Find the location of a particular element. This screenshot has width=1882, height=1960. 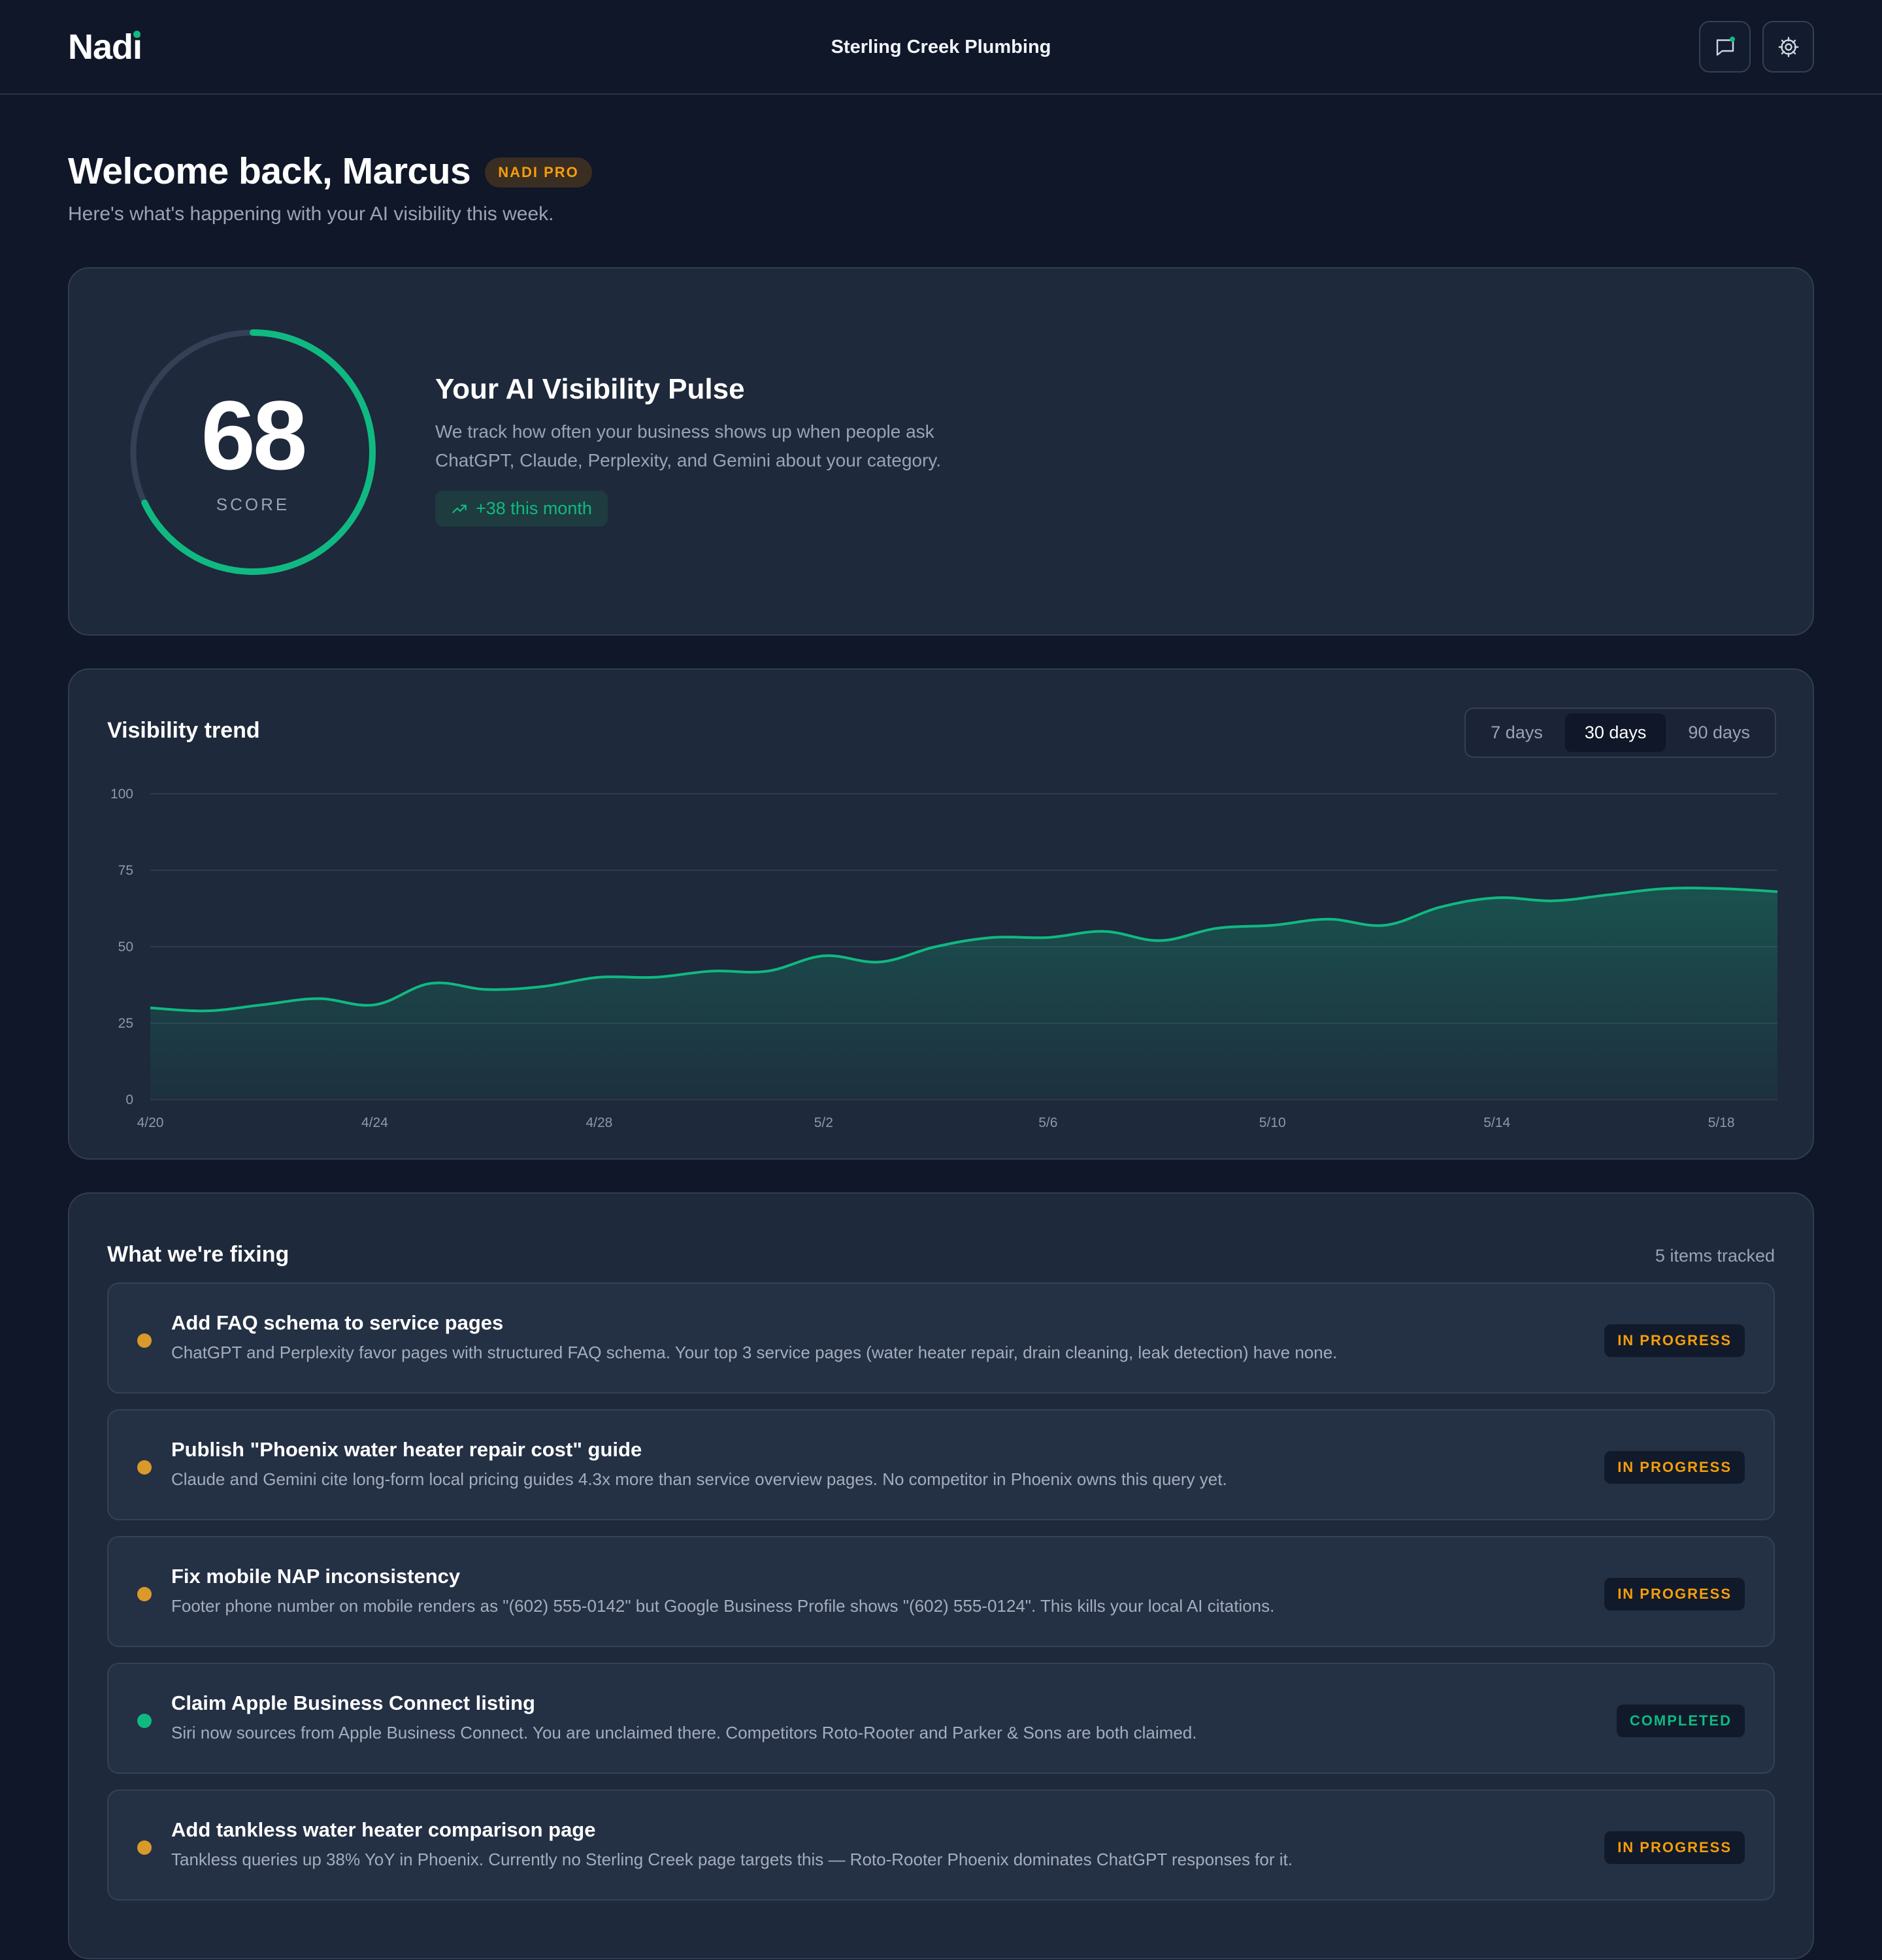

messages-button is located at coordinates (1725, 47).